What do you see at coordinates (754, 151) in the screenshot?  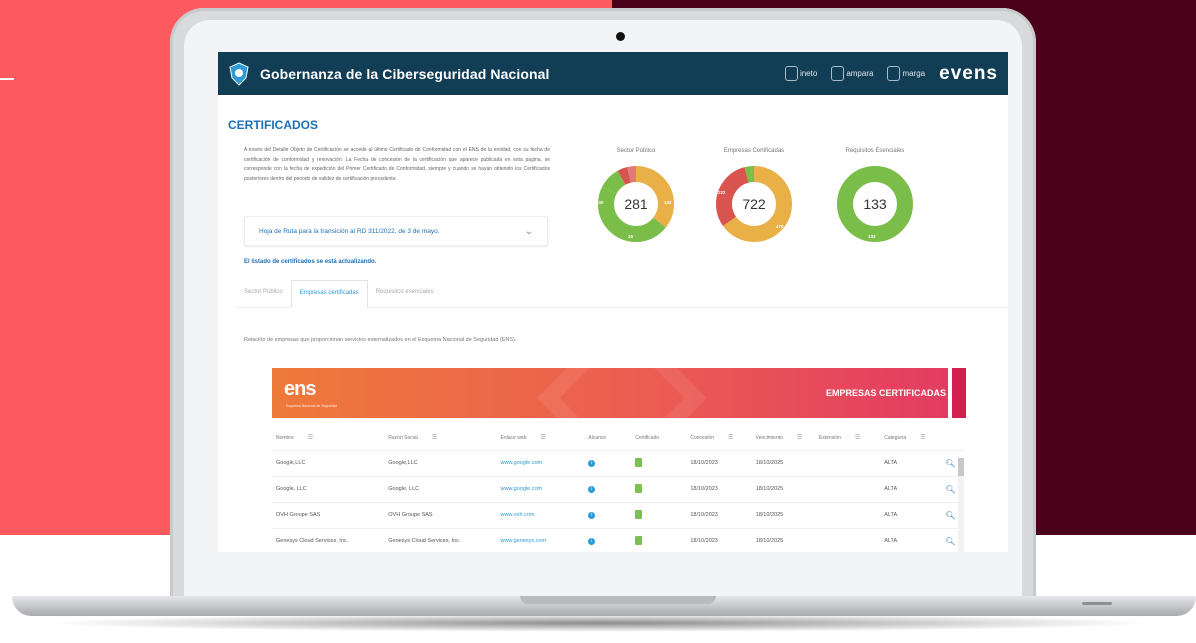 I see `chart-title: Empresas Certificadas` at bounding box center [754, 151].